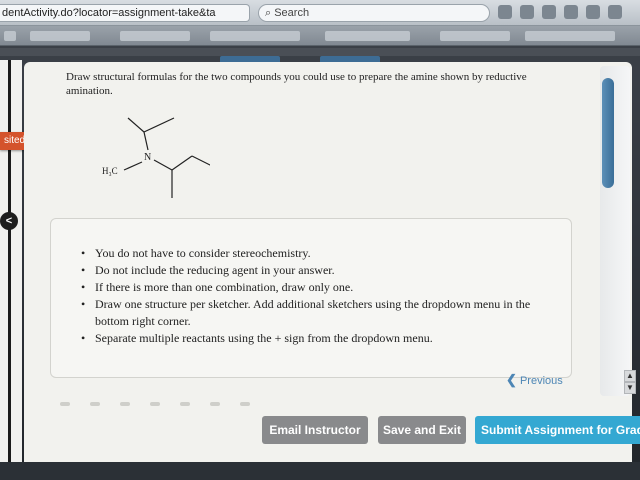 Image resolution: width=640 pixels, height=480 pixels. What do you see at coordinates (593, 12) in the screenshot?
I see `extension-icon` at bounding box center [593, 12].